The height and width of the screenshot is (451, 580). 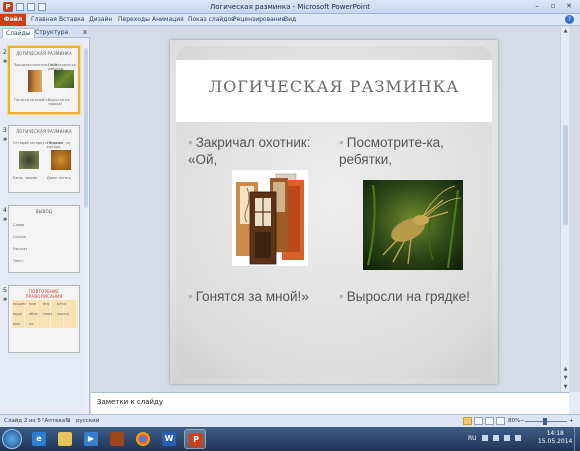 I want to click on bullet-left-top: • Закричал охотник: «Ой,, so click(x=263, y=151).